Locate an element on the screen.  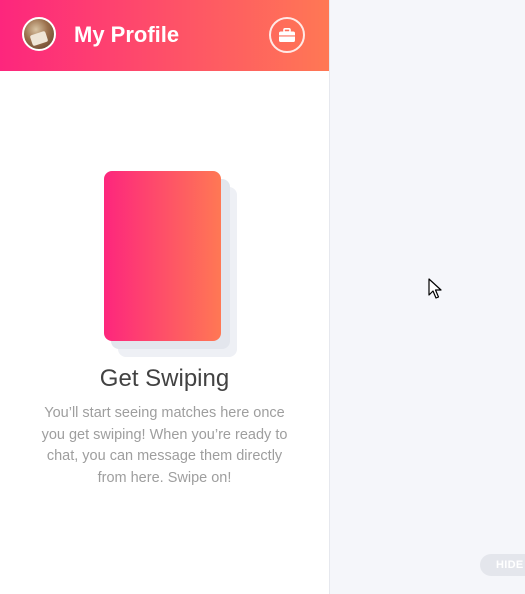
card-stack-illustration is located at coordinates (171, 265).